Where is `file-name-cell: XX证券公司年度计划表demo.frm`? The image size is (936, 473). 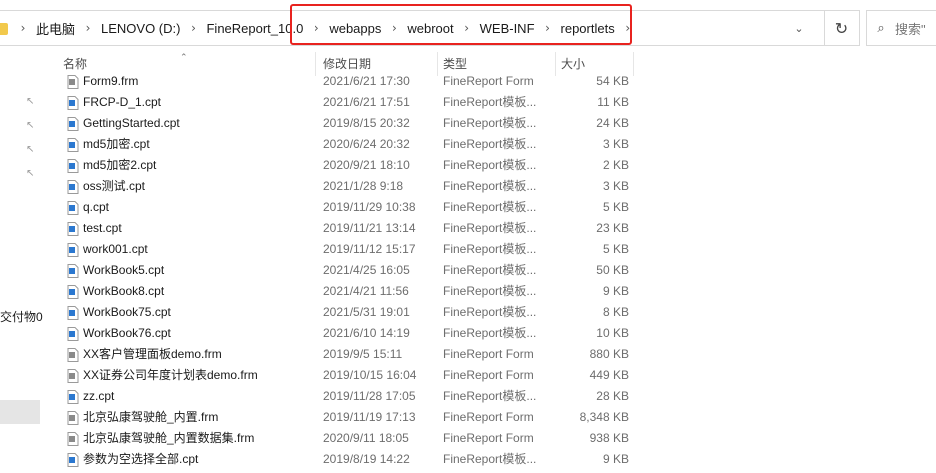 file-name-cell: XX证券公司年度计划表demo.frm is located at coordinates (187, 375).